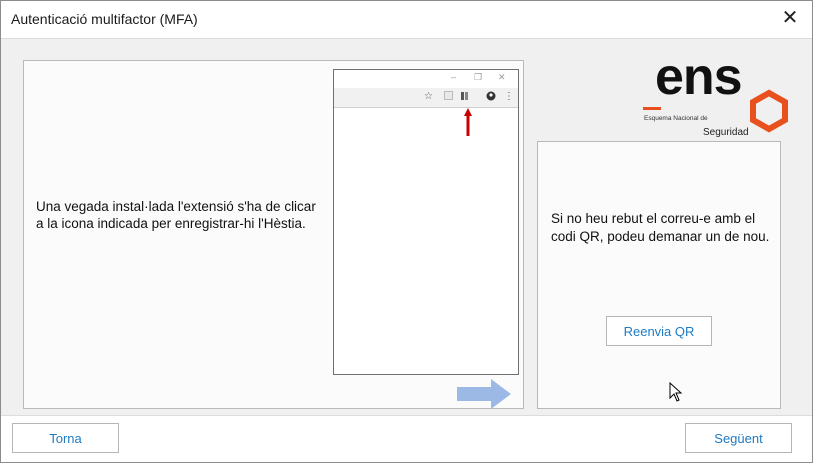 This screenshot has height=463, width=813. What do you see at coordinates (65, 438) in the screenshot?
I see `back-button: Torna` at bounding box center [65, 438].